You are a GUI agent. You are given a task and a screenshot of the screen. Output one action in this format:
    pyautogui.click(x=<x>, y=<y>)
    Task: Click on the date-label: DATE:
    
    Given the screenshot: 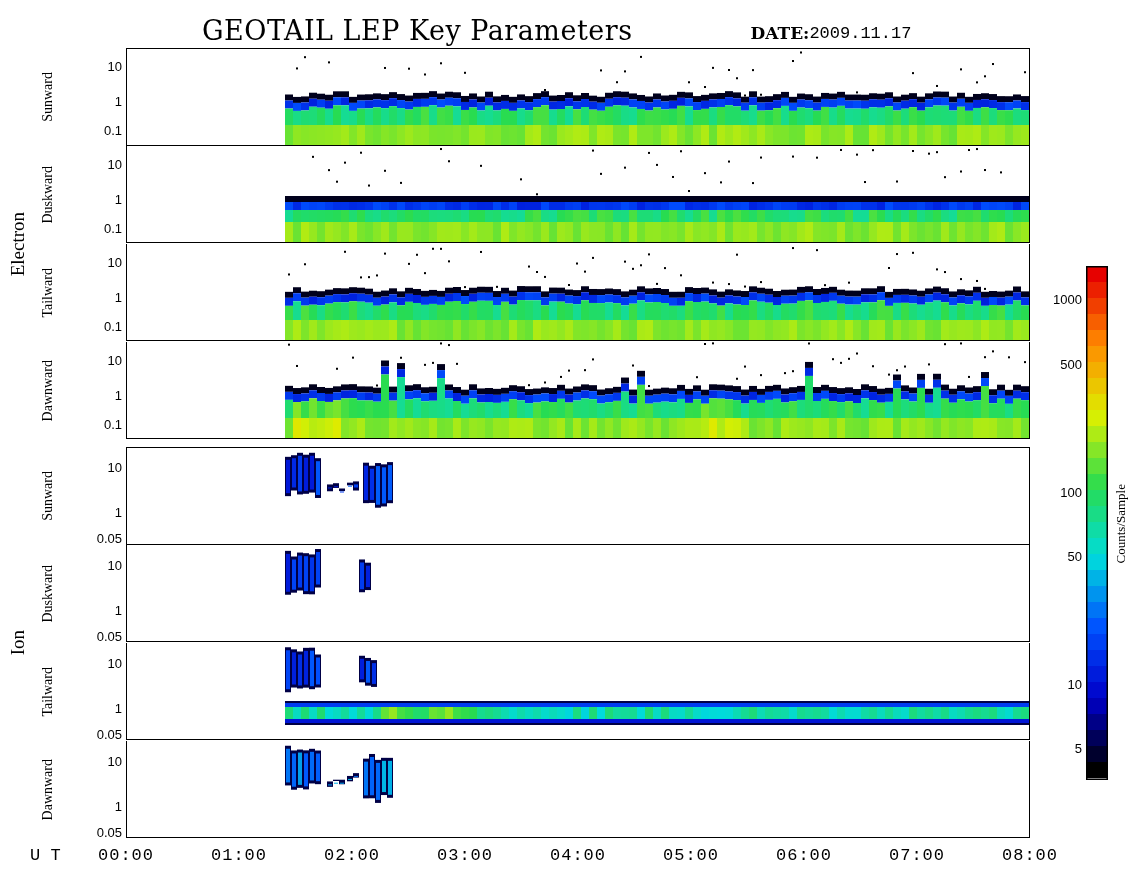 What is the action you would take?
    pyautogui.click(x=780, y=33)
    